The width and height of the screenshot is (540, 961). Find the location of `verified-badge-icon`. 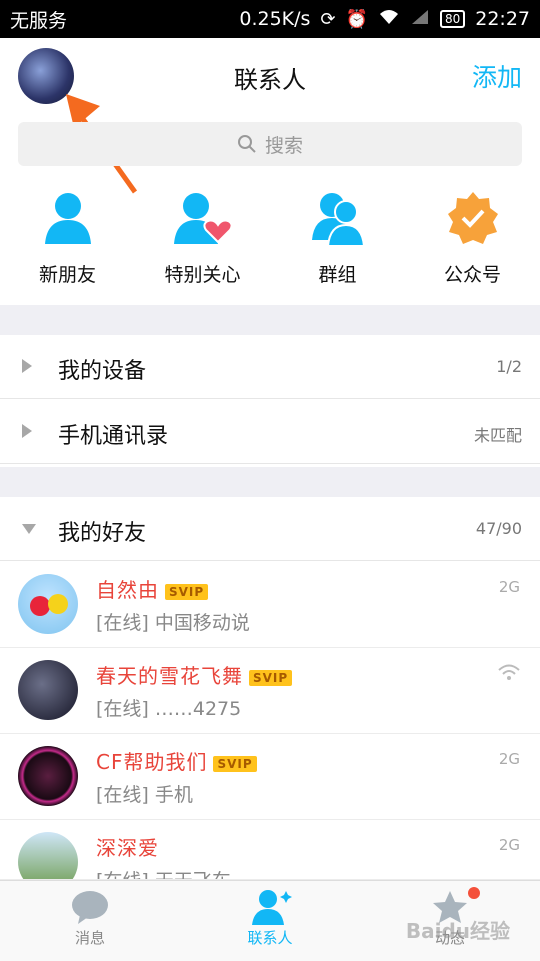

verified-badge-icon is located at coordinates (472, 218).